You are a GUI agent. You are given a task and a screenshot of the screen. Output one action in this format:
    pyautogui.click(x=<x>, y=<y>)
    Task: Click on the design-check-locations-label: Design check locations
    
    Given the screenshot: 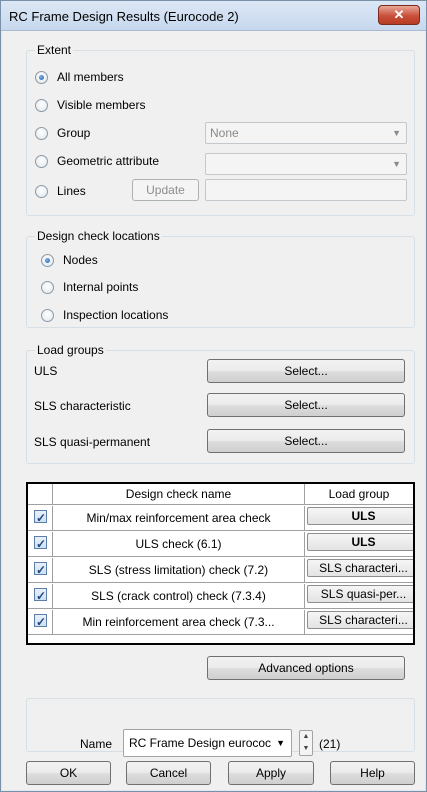 What is the action you would take?
    pyautogui.click(x=98, y=236)
    